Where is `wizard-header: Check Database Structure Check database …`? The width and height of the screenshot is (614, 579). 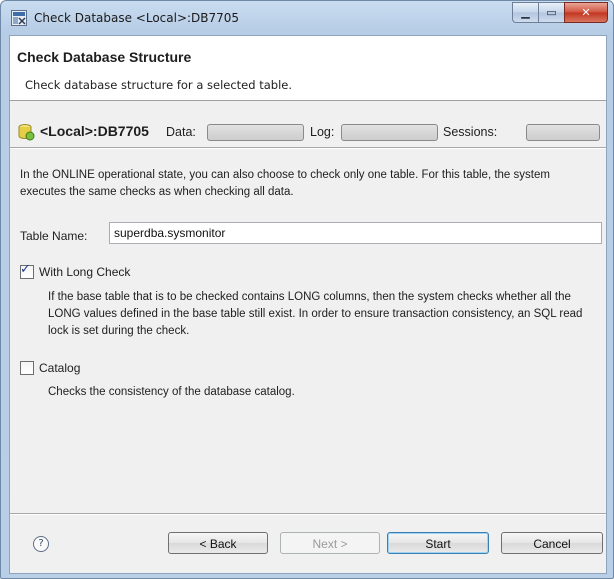
wizard-header: Check Database Structure Check database … is located at coordinates (308, 68).